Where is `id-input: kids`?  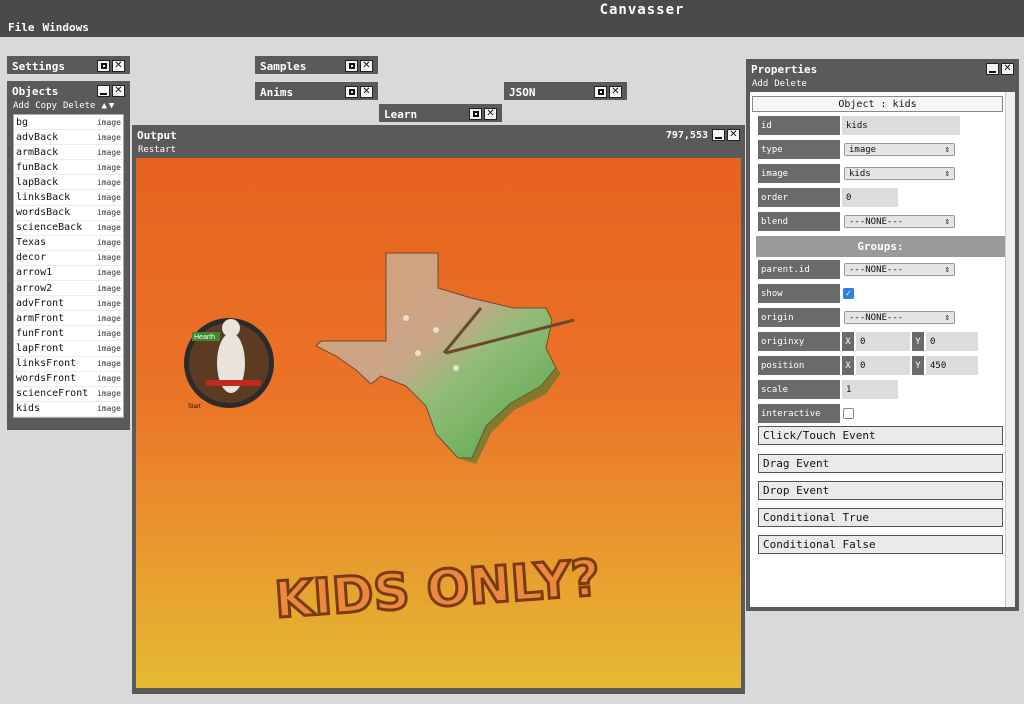 id-input: kids is located at coordinates (901, 125).